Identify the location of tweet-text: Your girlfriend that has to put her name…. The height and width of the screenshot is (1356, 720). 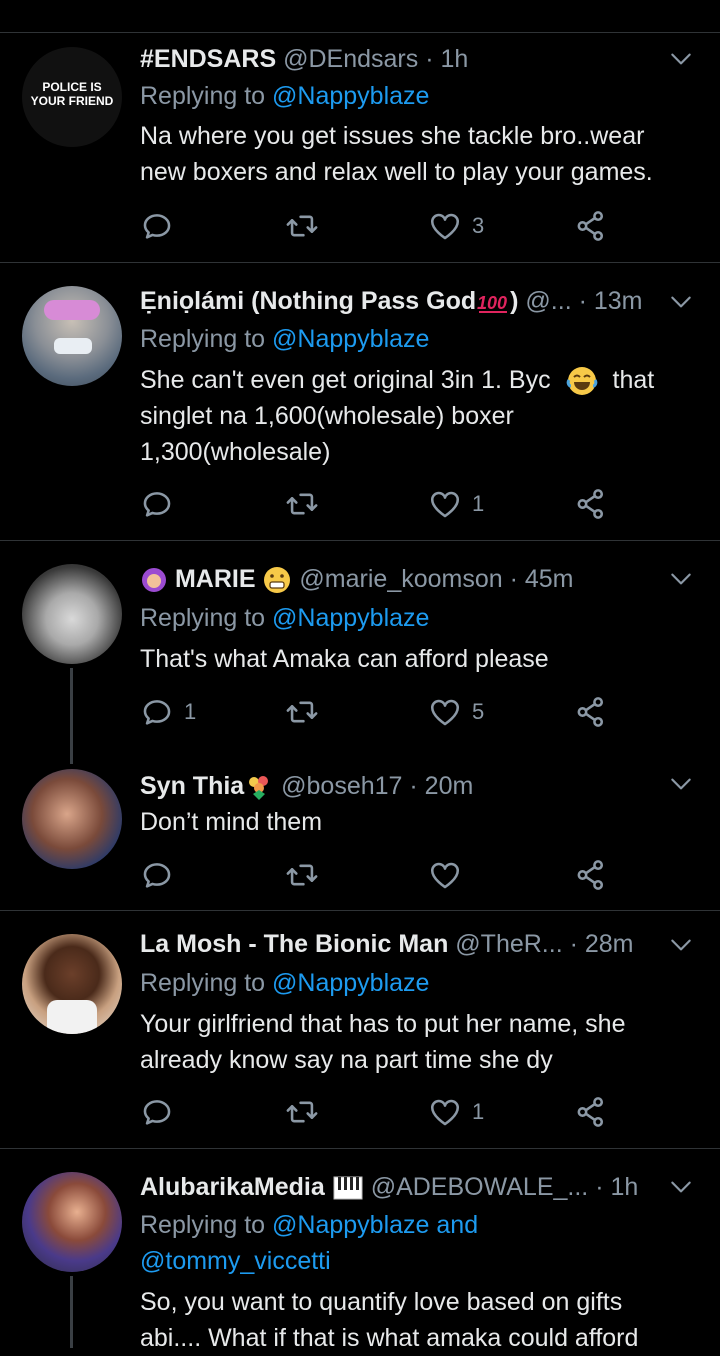
(418, 1042).